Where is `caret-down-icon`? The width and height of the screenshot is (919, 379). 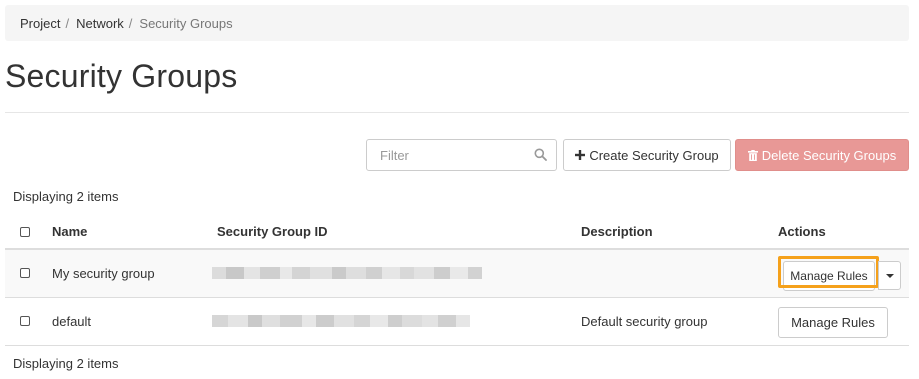
caret-down-icon is located at coordinates (889, 275).